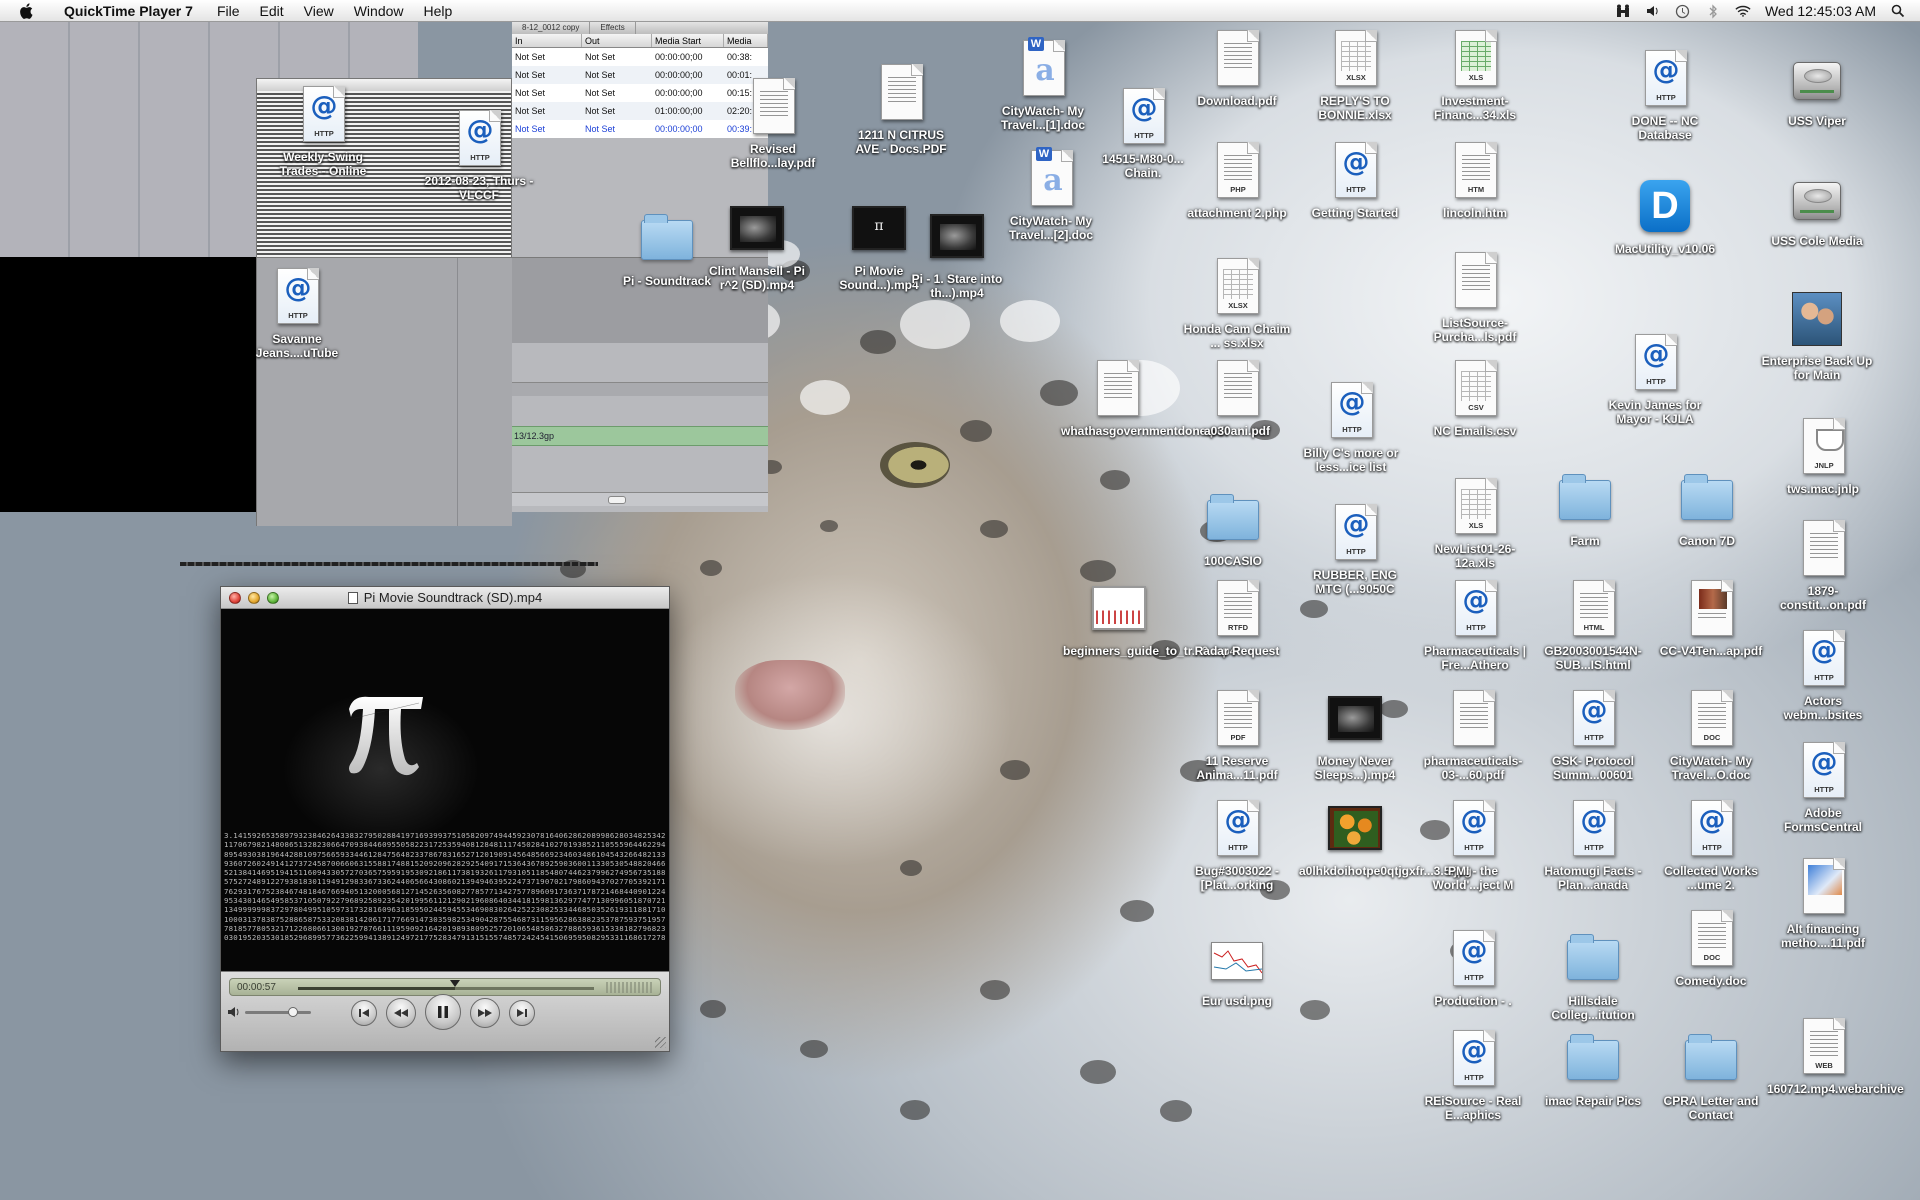  Describe the element at coordinates (1351, 428) in the screenshot. I see `desktop-icon: @ HTTP Billy C's more or less...ice list` at that location.